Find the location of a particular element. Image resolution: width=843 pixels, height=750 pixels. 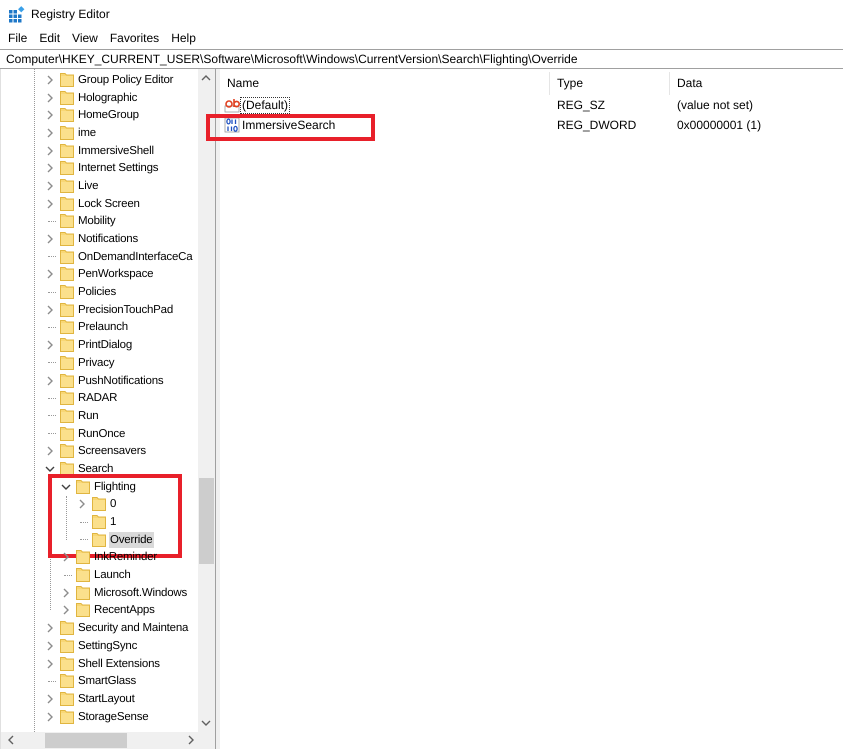

tree-item: Shell Extensions is located at coordinates (119, 664).